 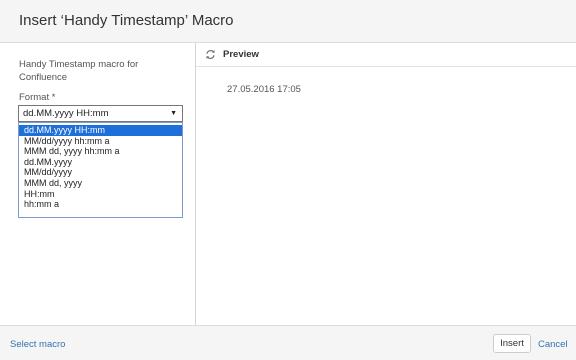 What do you see at coordinates (100, 130) in the screenshot?
I see `format-option: dd.MM.yyyy HH:mm` at bounding box center [100, 130].